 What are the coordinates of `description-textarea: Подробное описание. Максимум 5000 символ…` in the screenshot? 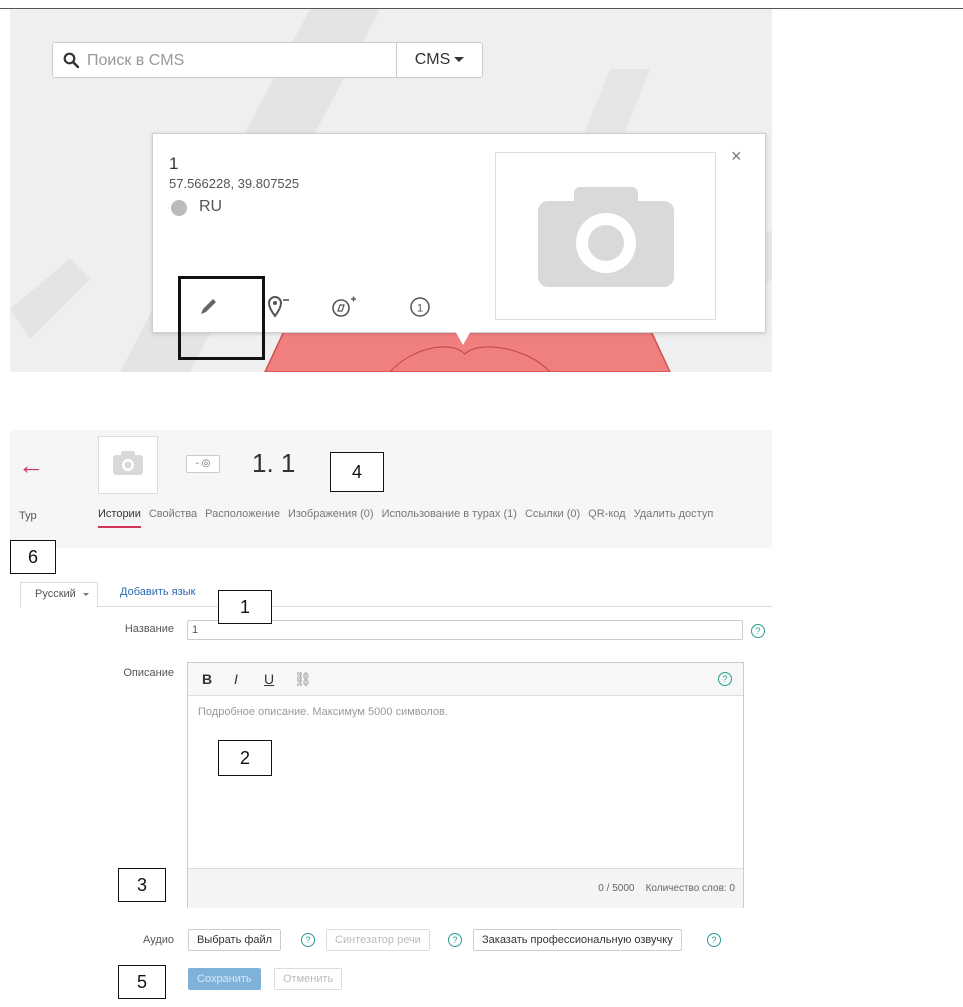 It's located at (465, 781).